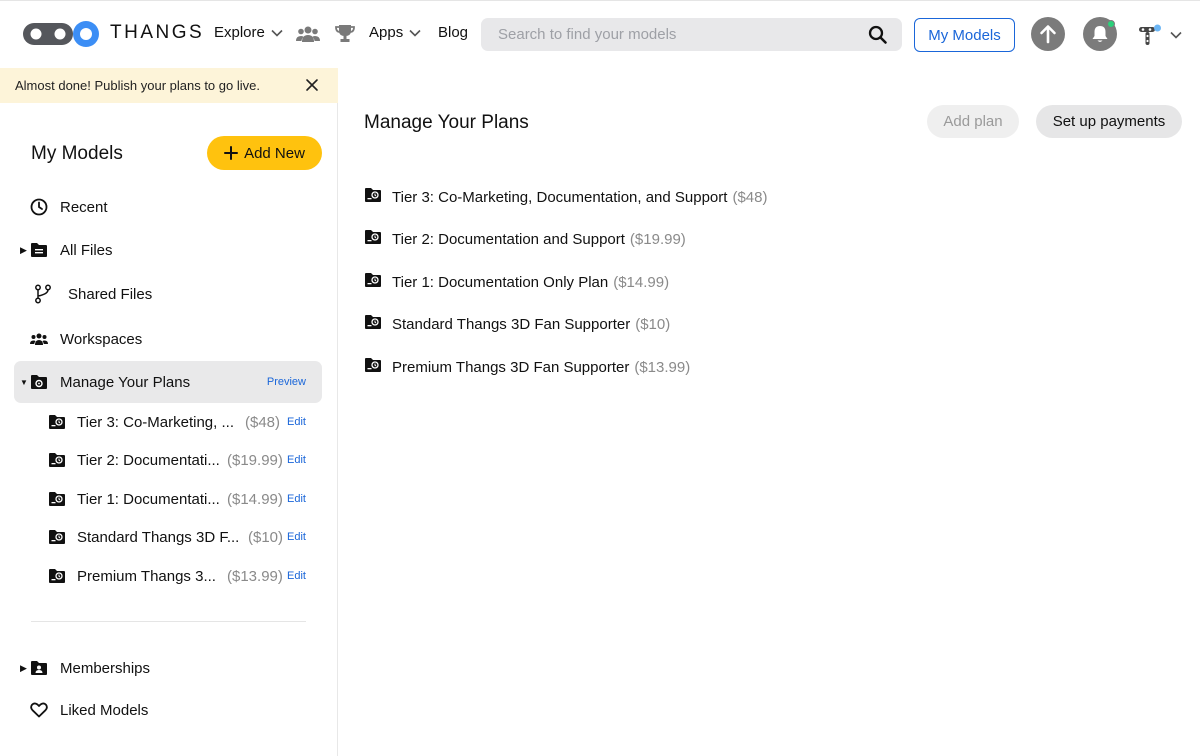 This screenshot has width=1200, height=756. I want to click on sidebar-item-liked-models: Liked Models, so click(168, 710).